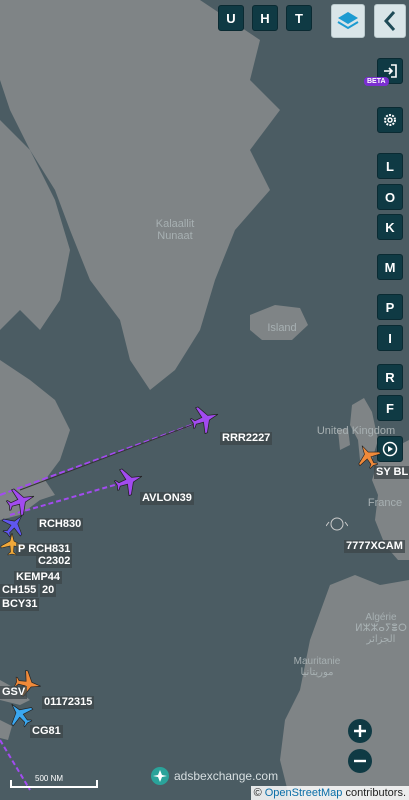 The width and height of the screenshot is (409, 800). Describe the element at coordinates (265, 18) in the screenshot. I see `h-button: H` at that location.